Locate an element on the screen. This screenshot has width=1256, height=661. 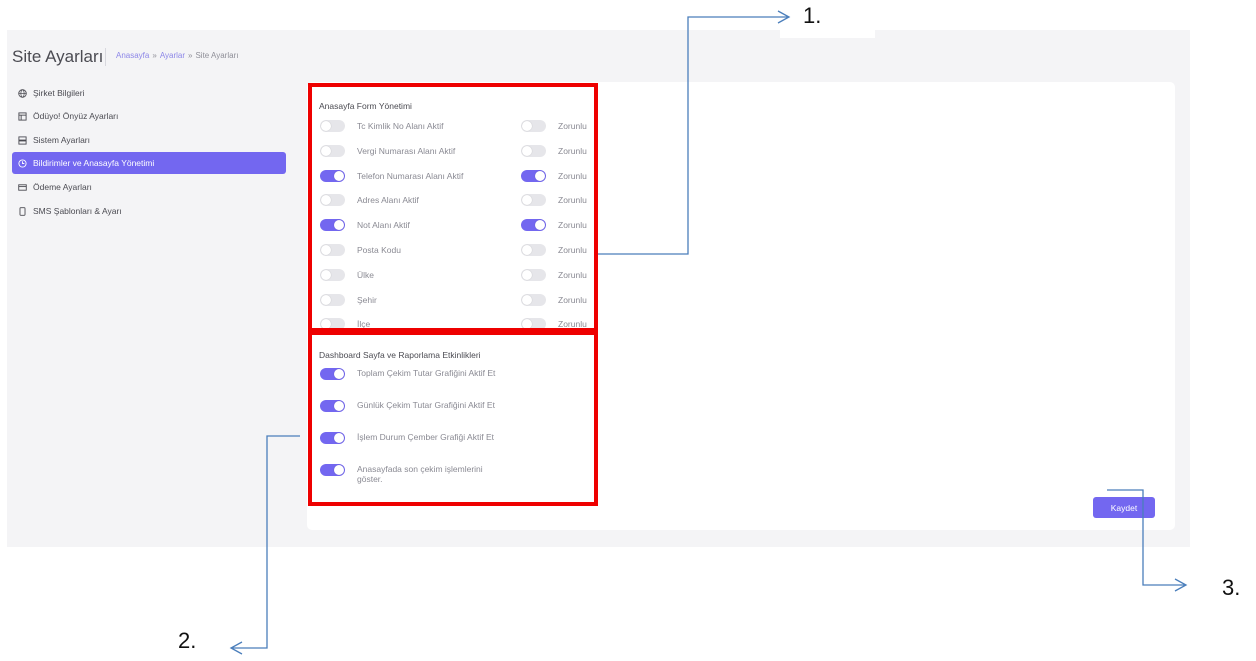
sidebar-item-company-info: Şirket Bilgileri is located at coordinates (149, 93).